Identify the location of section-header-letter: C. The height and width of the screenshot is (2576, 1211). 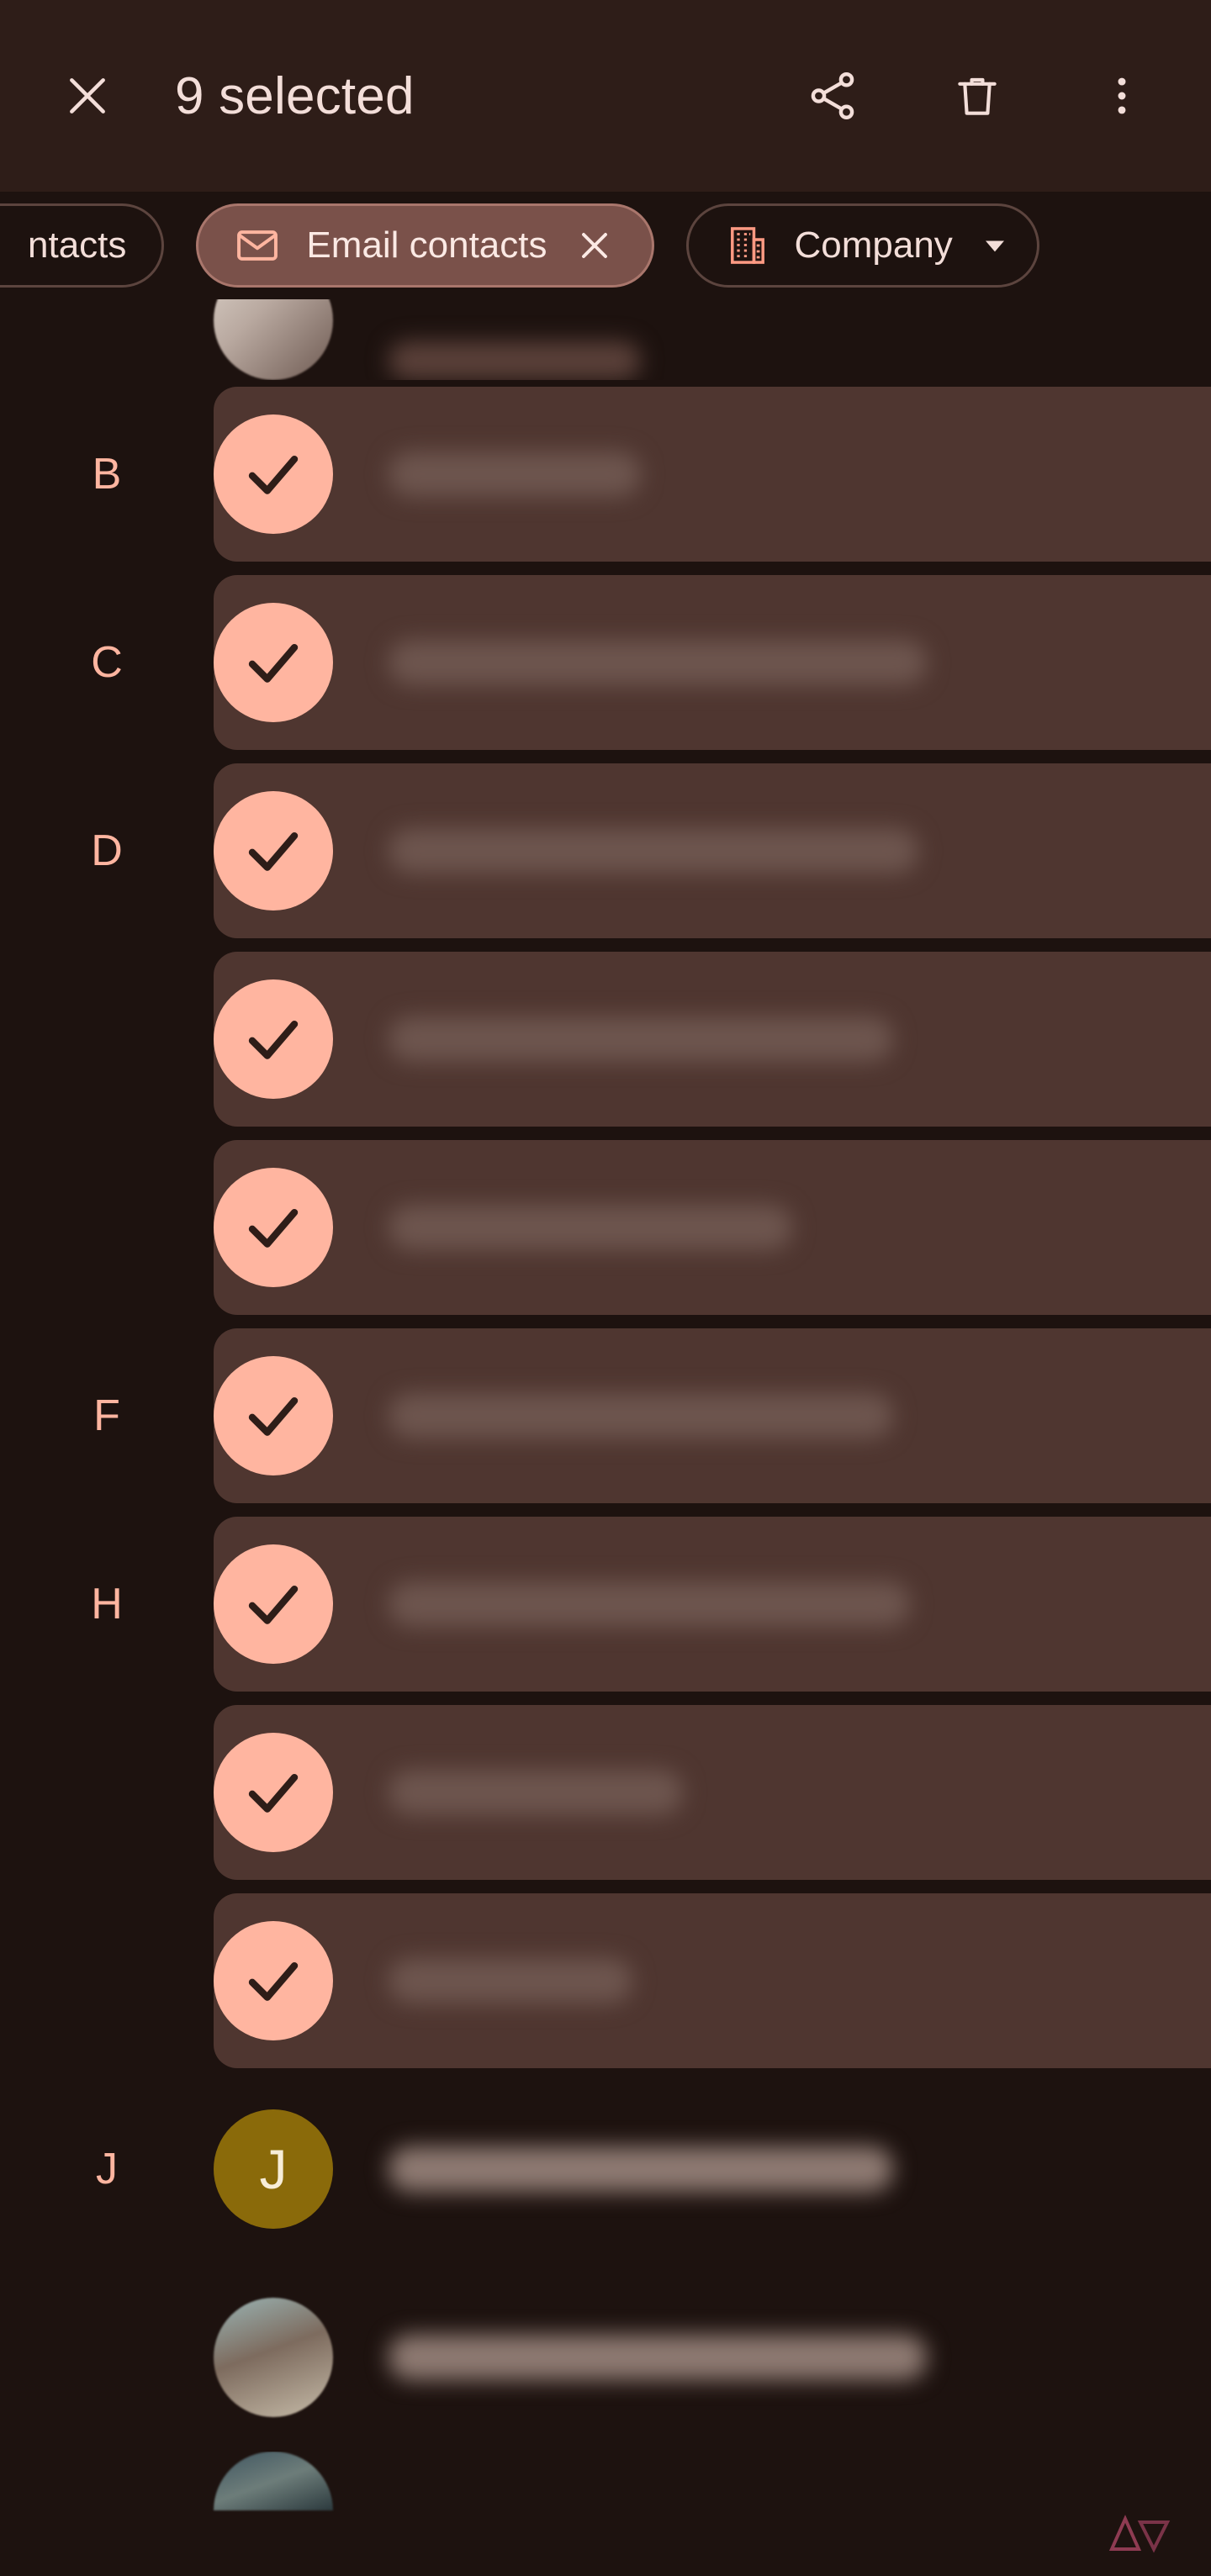
(107, 662).